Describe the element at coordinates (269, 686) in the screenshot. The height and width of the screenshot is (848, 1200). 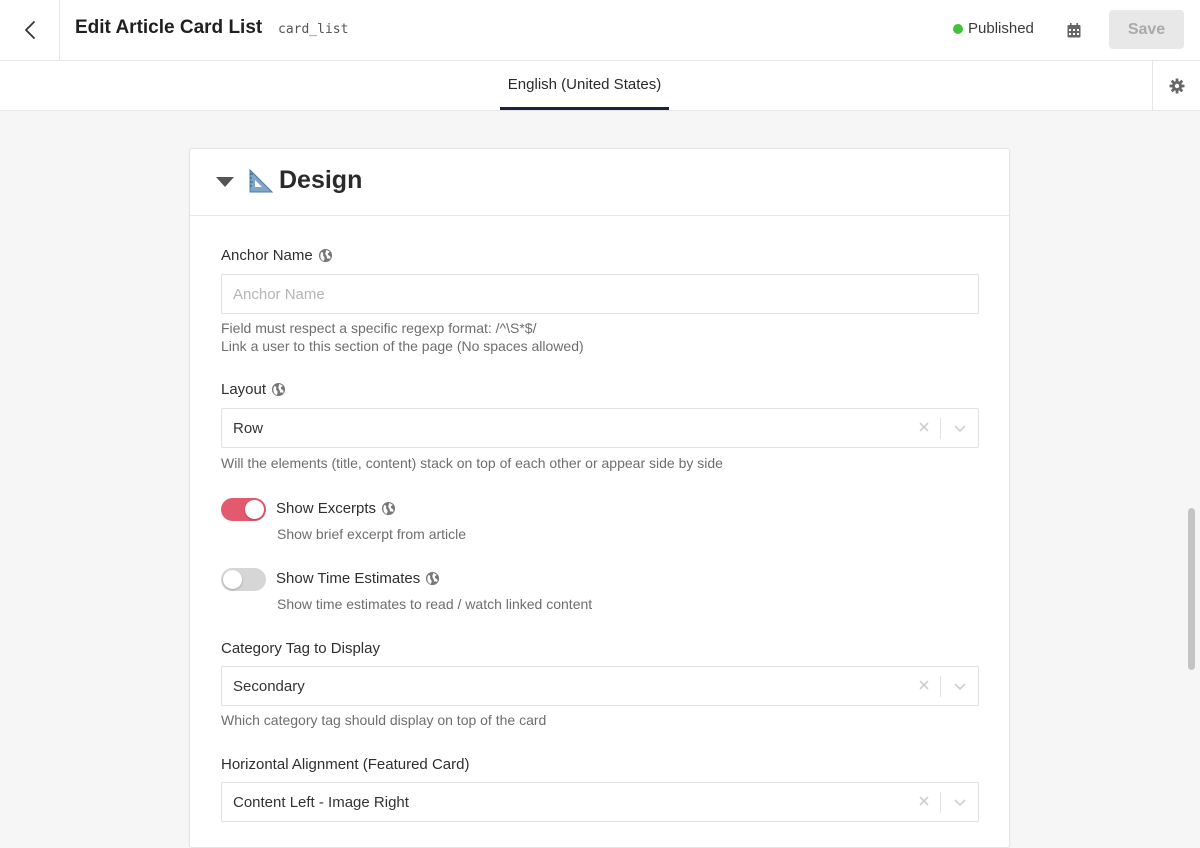
I see `category-tag-selected-value: Secondary` at that location.